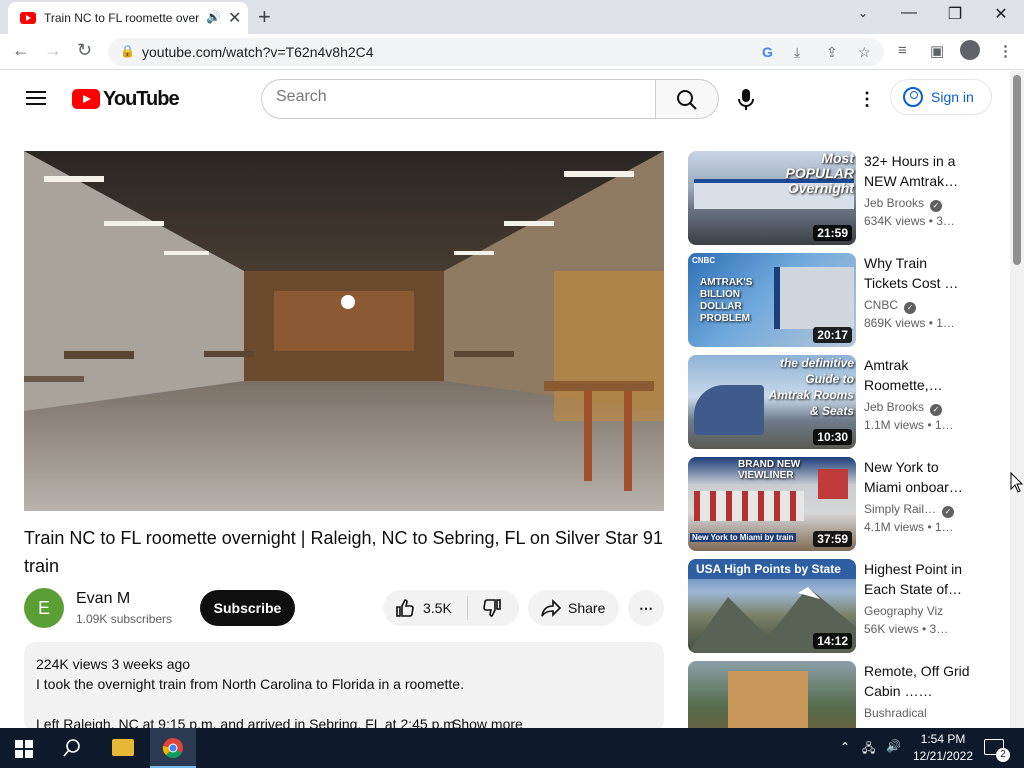 Image resolution: width=1024 pixels, height=768 pixels. Describe the element at coordinates (832, 641) in the screenshot. I see `video-duration: 14:12` at that location.